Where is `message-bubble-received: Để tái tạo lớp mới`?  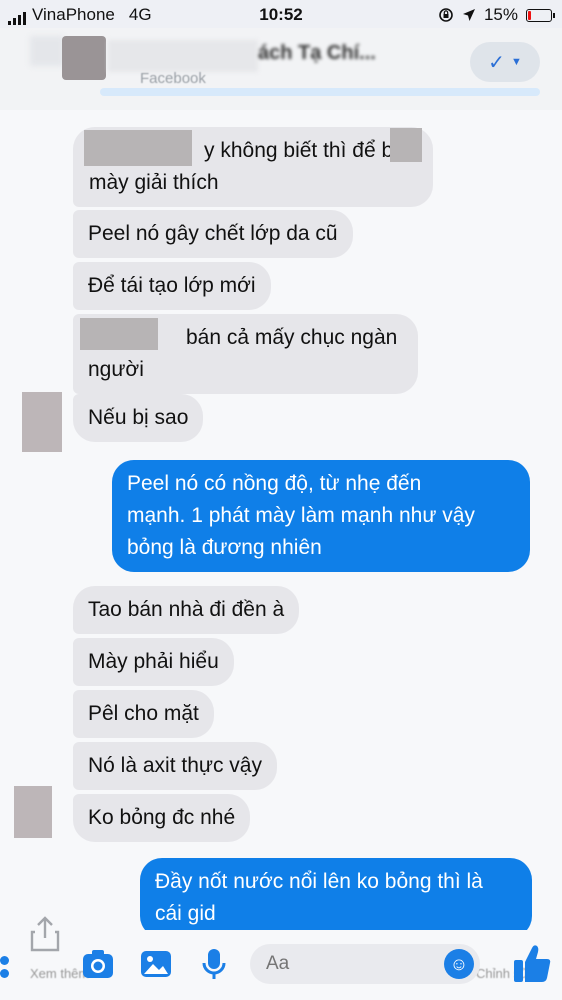
message-bubble-received: Để tái tạo lớp mới is located at coordinates (172, 286).